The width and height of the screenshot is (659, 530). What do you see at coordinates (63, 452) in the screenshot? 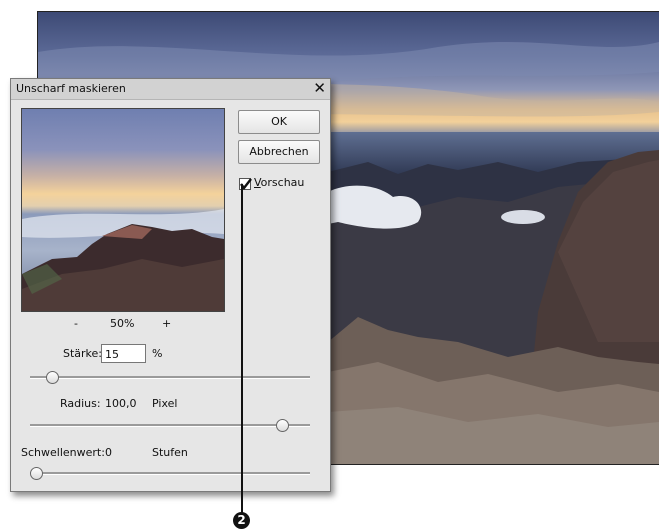
I see `threshold-label: Schwellenwert:` at bounding box center [63, 452].